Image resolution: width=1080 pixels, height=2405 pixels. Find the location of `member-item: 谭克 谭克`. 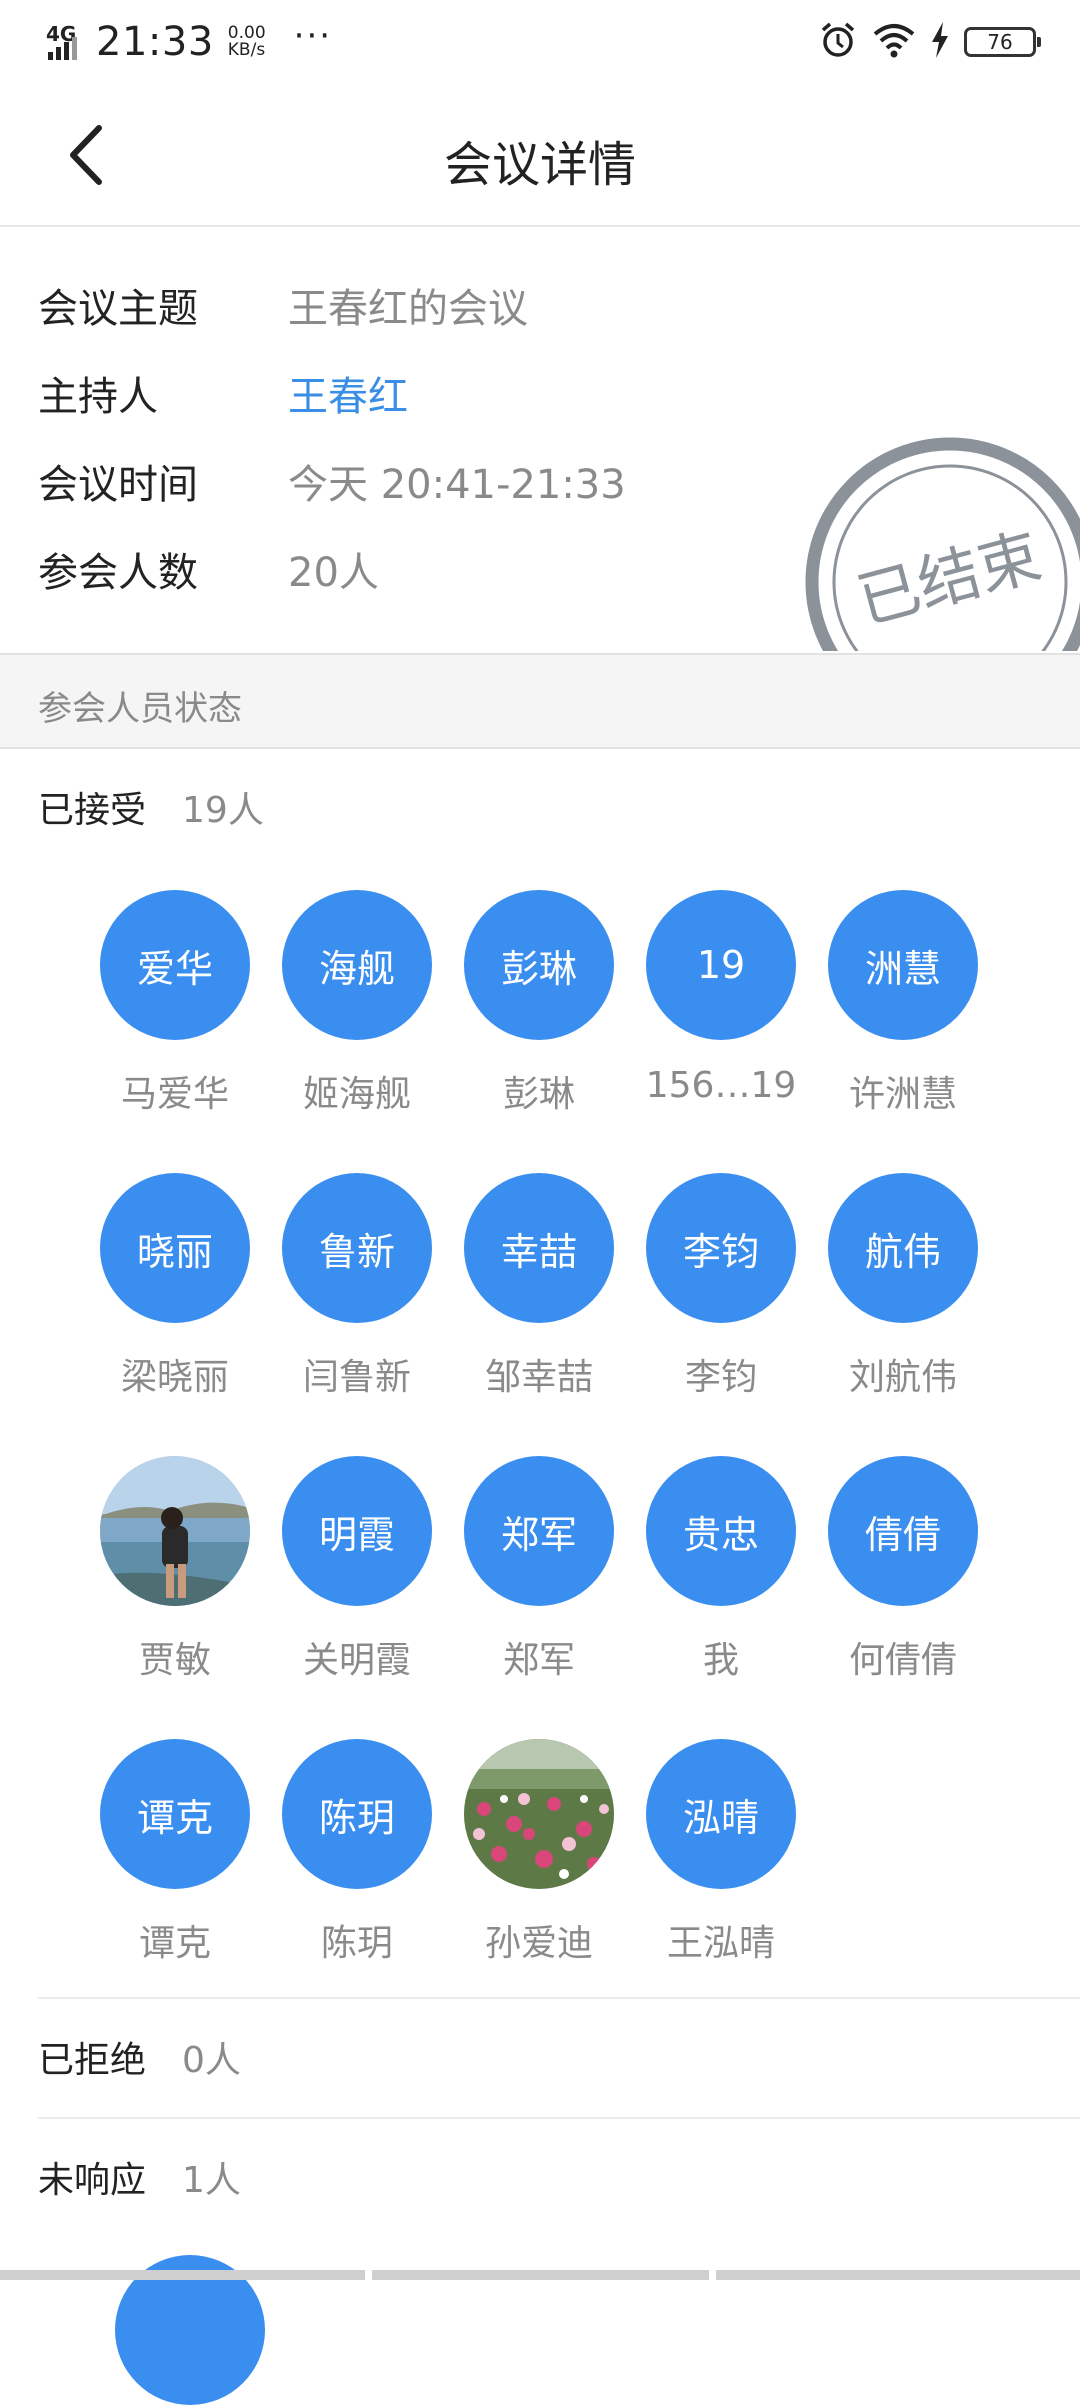

member-item: 谭克 谭克 is located at coordinates (175, 1859).